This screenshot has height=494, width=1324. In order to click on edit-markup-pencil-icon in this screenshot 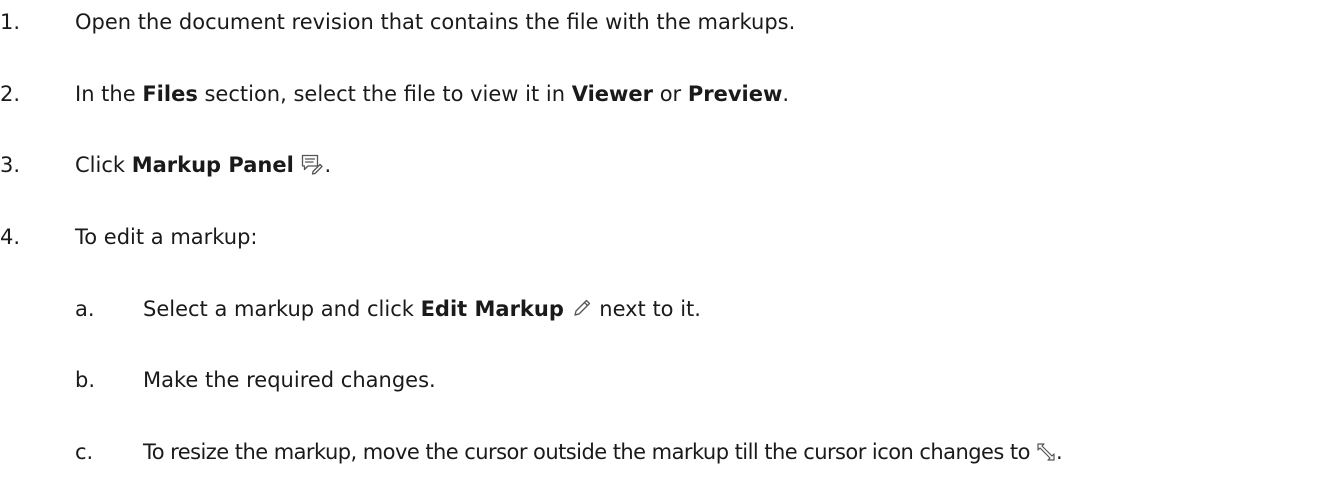, I will do `click(582, 308)`.